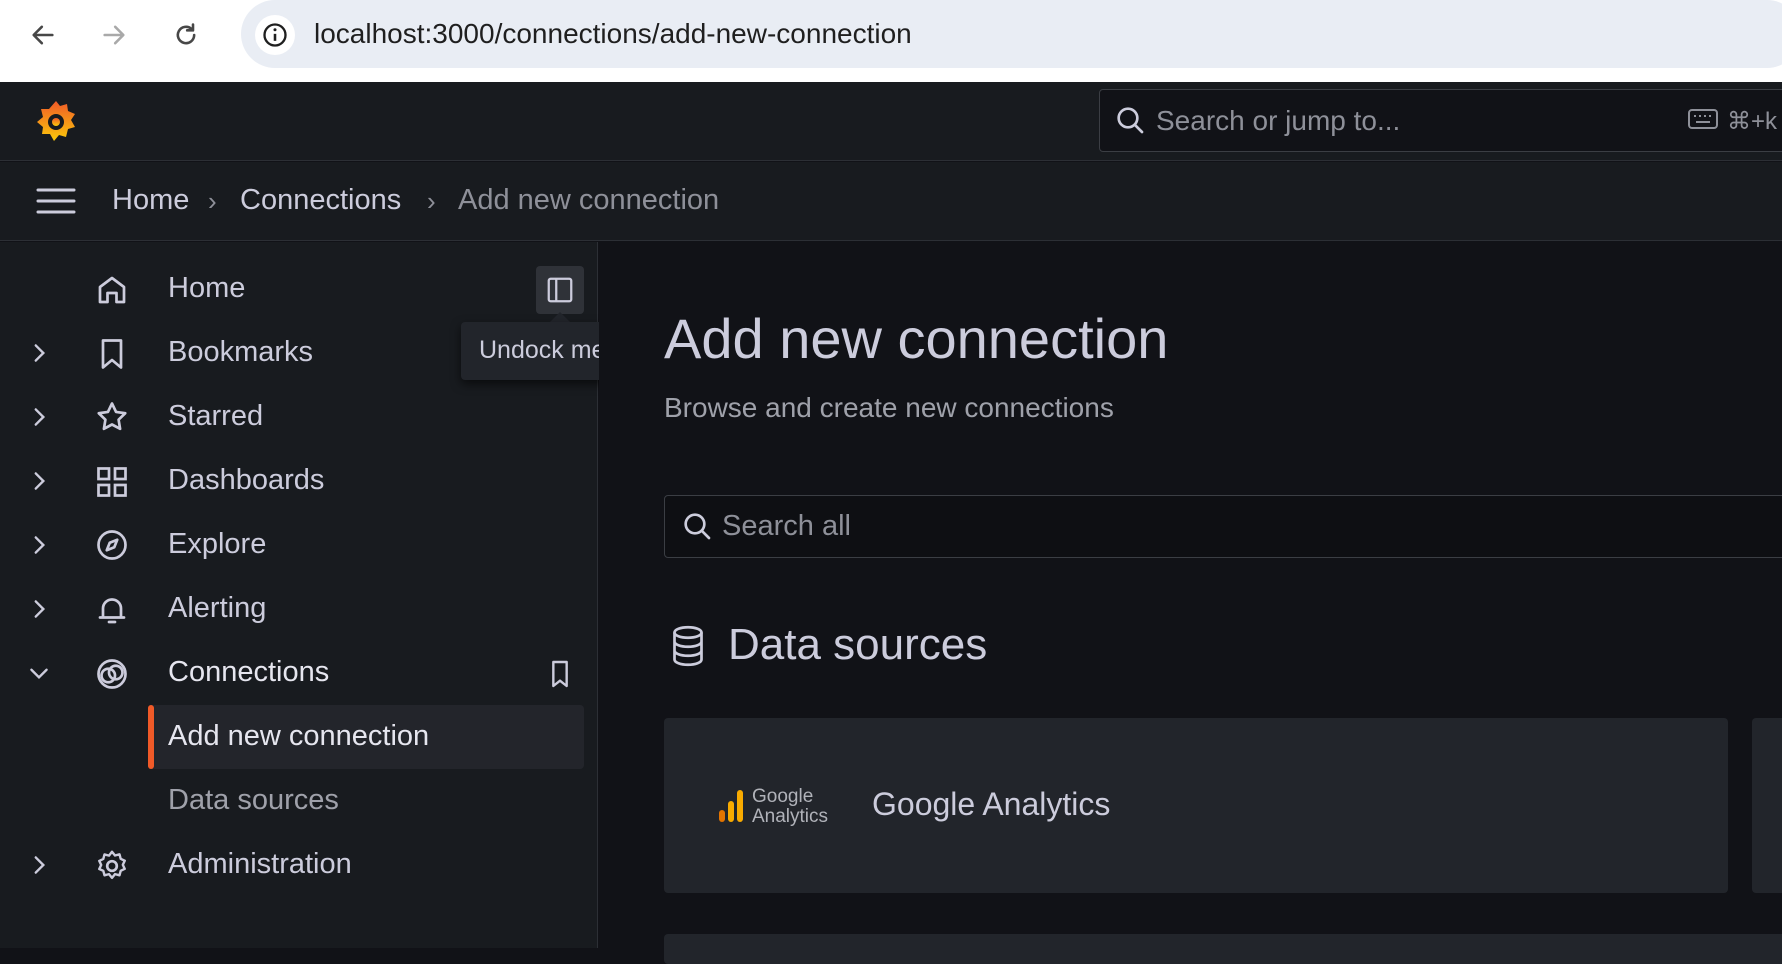 The height and width of the screenshot is (964, 1782). Describe the element at coordinates (43, 35) in the screenshot. I see `back-arrow-icon` at that location.